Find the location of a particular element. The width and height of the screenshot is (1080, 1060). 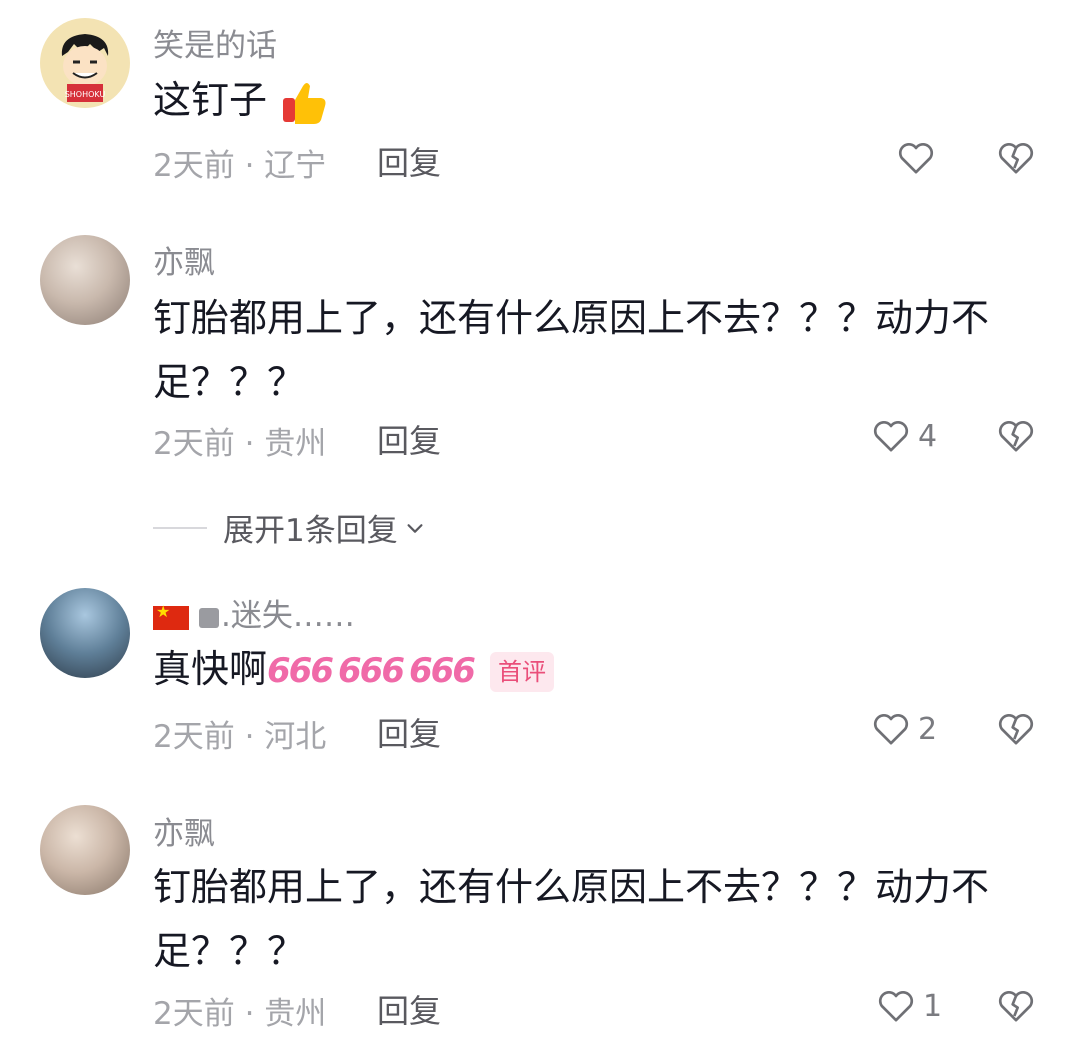

like-count: 4 is located at coordinates (928, 436).